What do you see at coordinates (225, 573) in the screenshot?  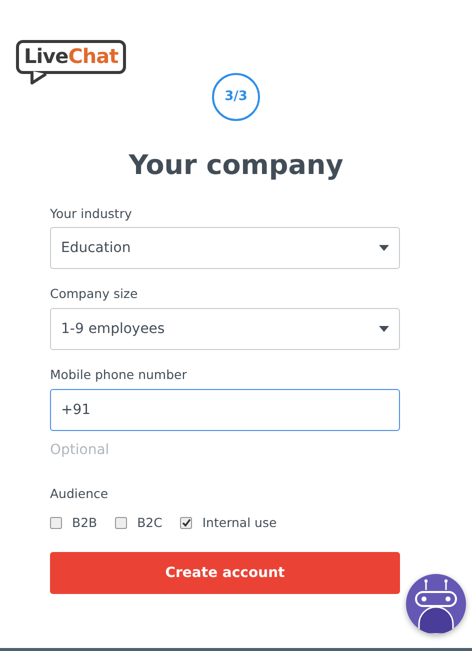 I see `create-account-button: Create account` at bounding box center [225, 573].